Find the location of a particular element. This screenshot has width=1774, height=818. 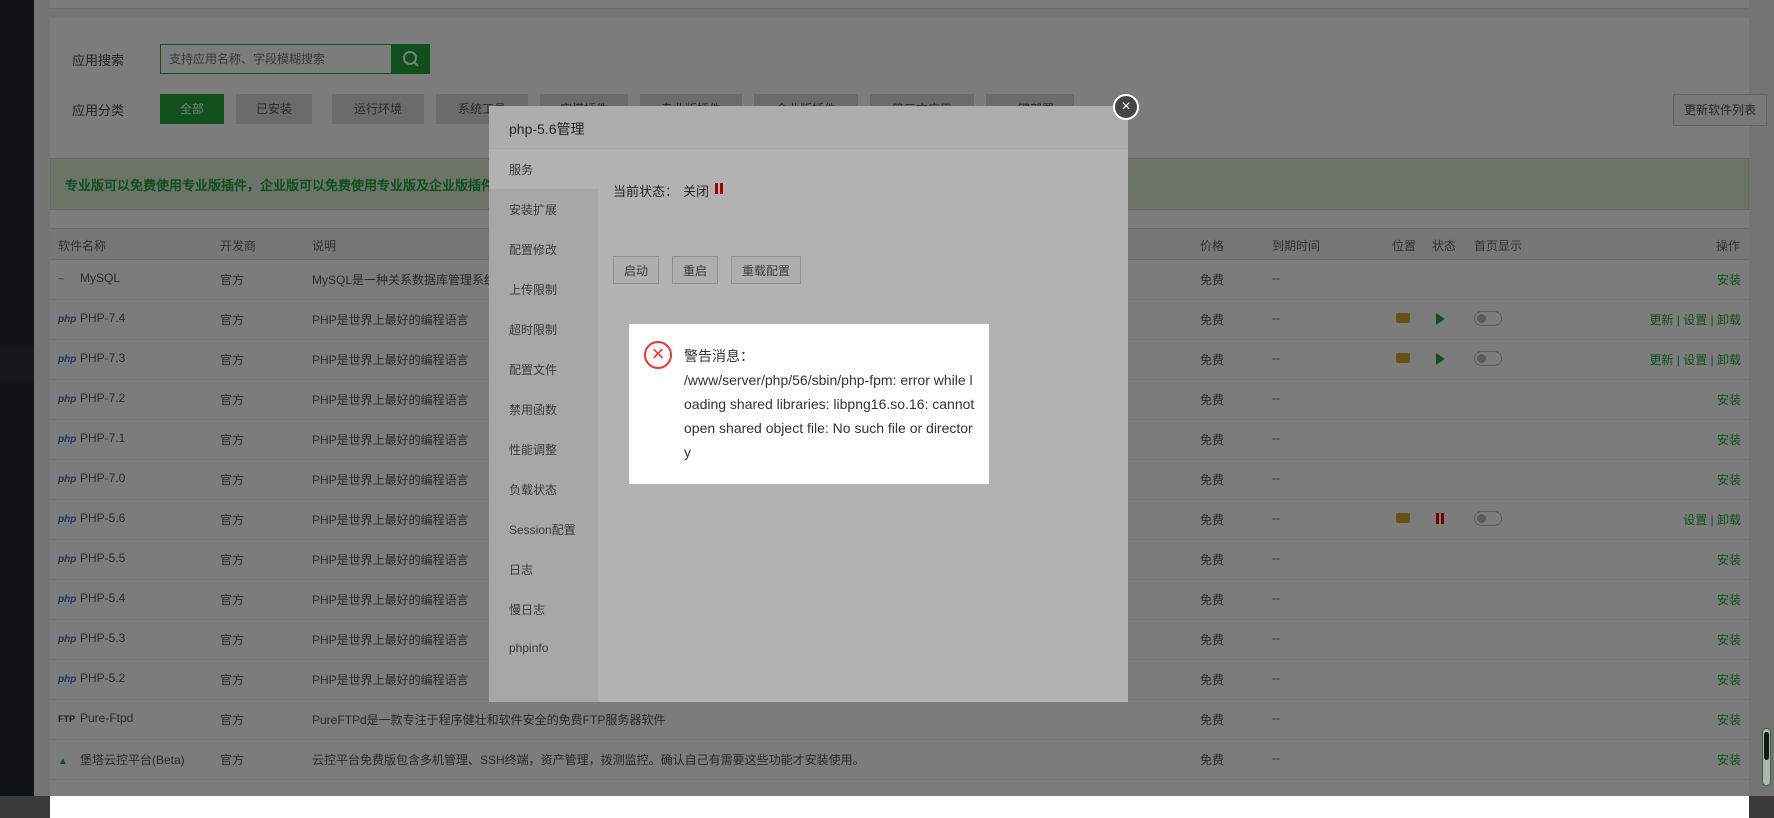

alert-title: 警告消息： is located at coordinates (719, 356).